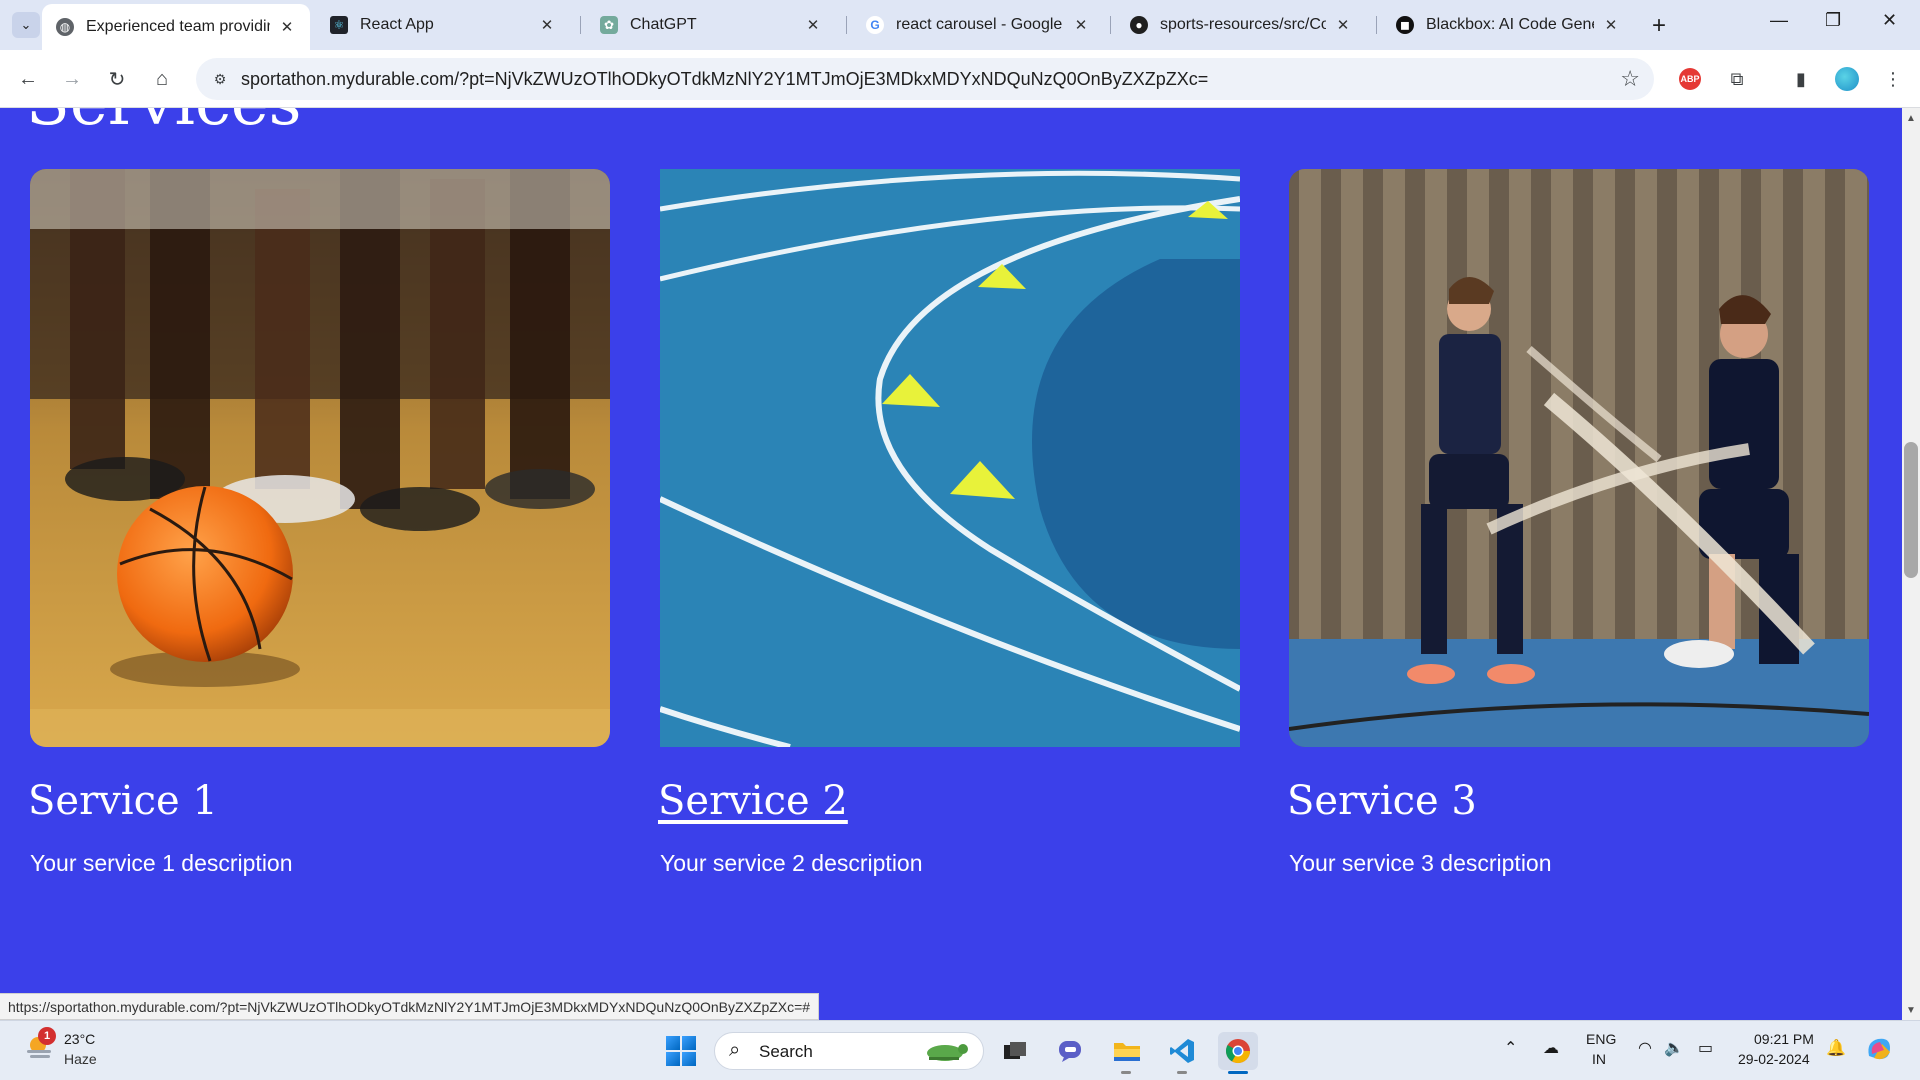  Describe the element at coordinates (1238, 1051) in the screenshot. I see `chrome-icon` at that location.